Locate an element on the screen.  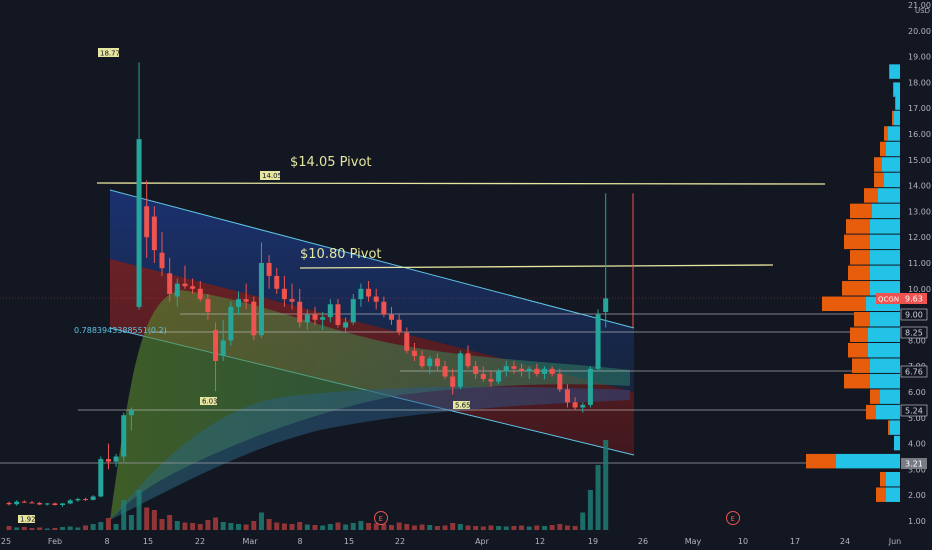
svg-text: 6.03 is located at coordinates (210, 402).